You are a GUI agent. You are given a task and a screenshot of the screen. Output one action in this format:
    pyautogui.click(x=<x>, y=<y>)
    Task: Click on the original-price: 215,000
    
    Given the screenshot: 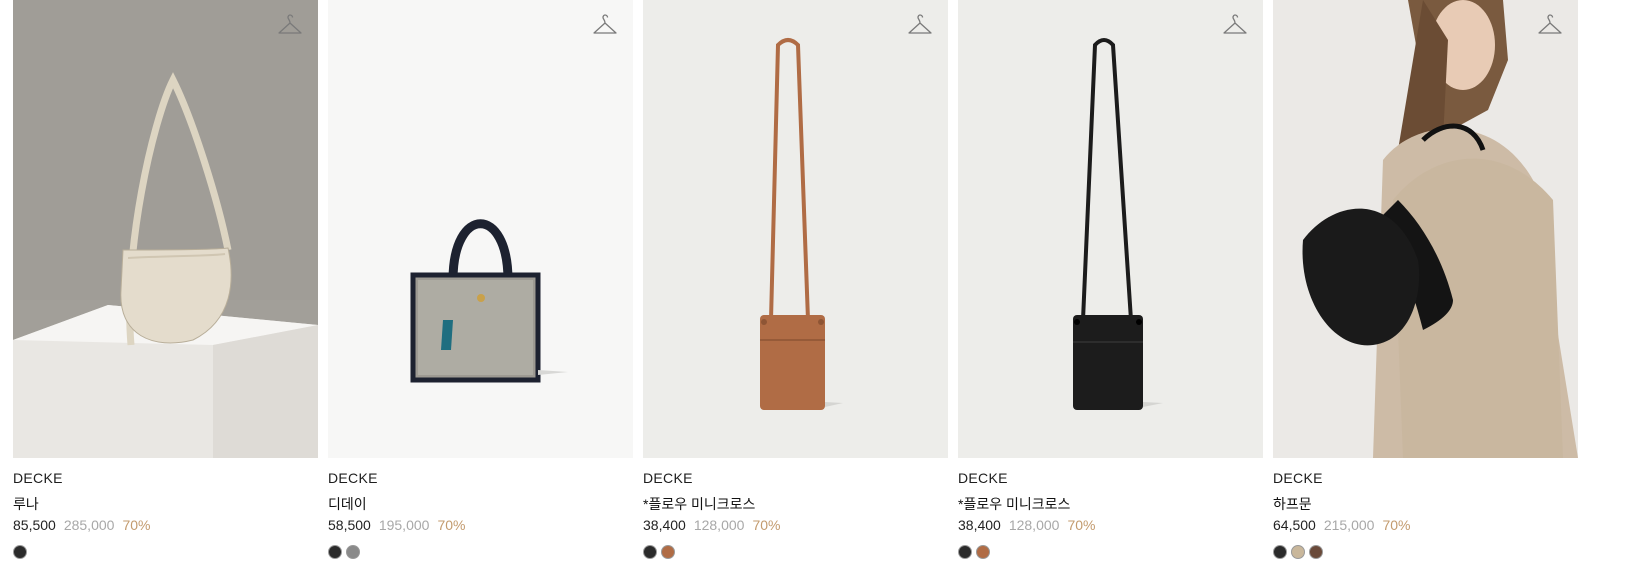 What is the action you would take?
    pyautogui.click(x=1349, y=525)
    